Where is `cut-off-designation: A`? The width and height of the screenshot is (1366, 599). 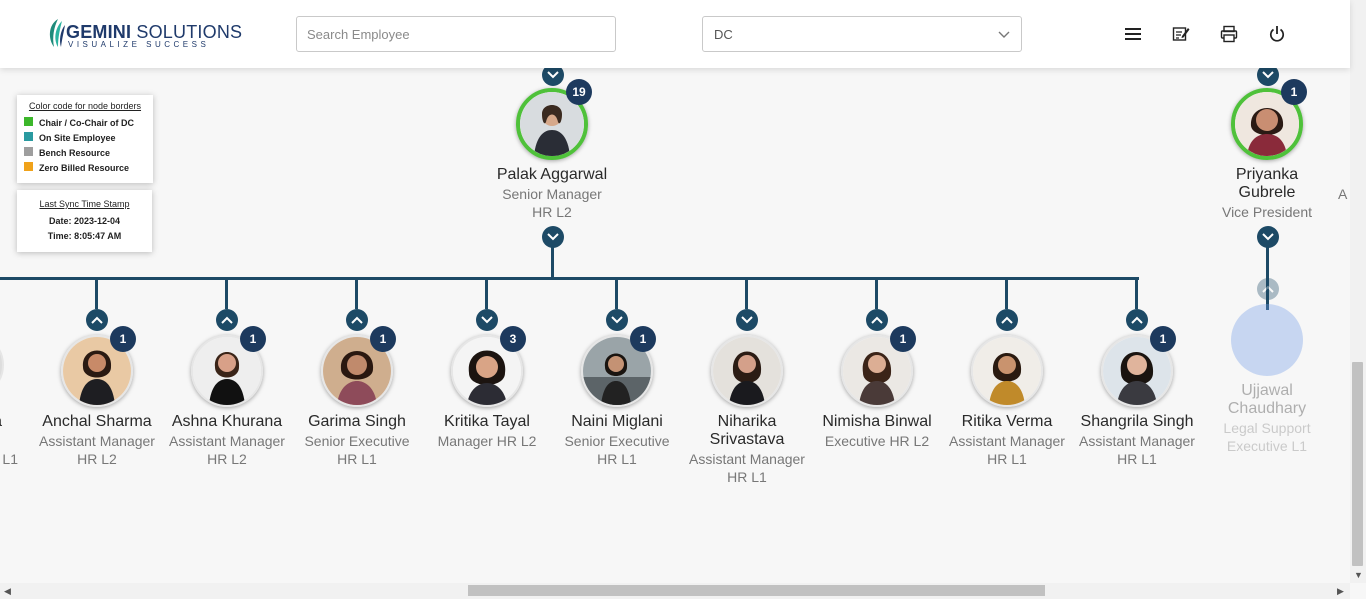 cut-off-designation: A is located at coordinates (1343, 194).